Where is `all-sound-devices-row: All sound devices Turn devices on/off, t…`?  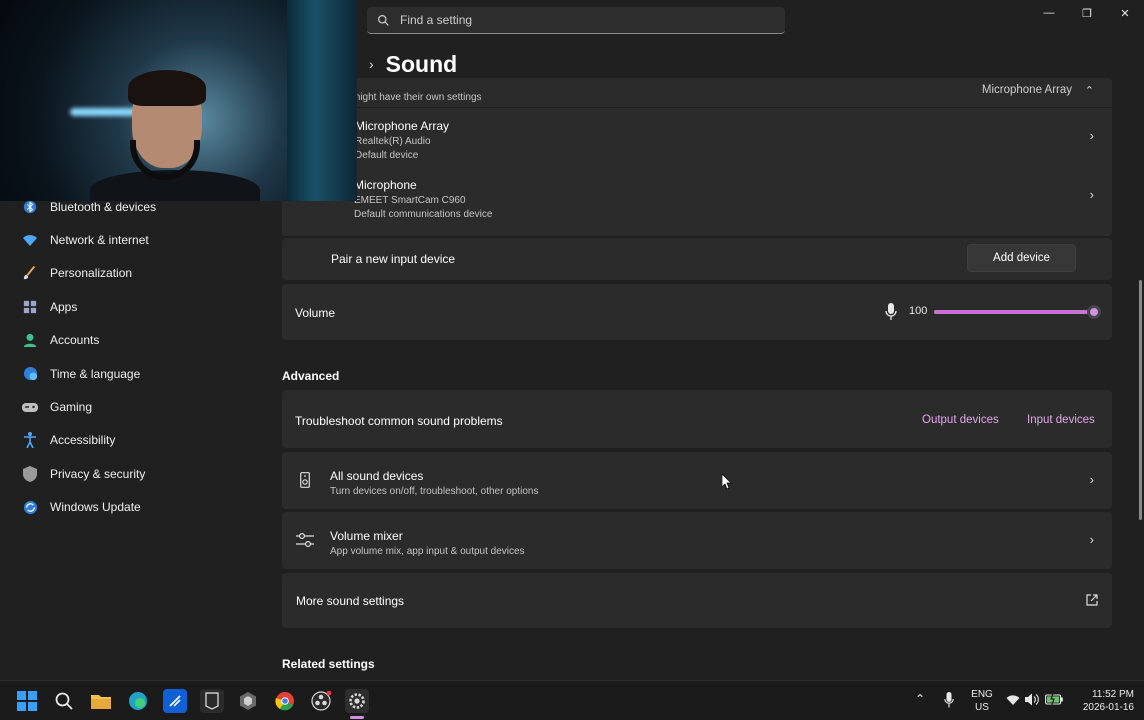
all-sound-devices-row: All sound devices Turn devices on/off, t… is located at coordinates (697, 480).